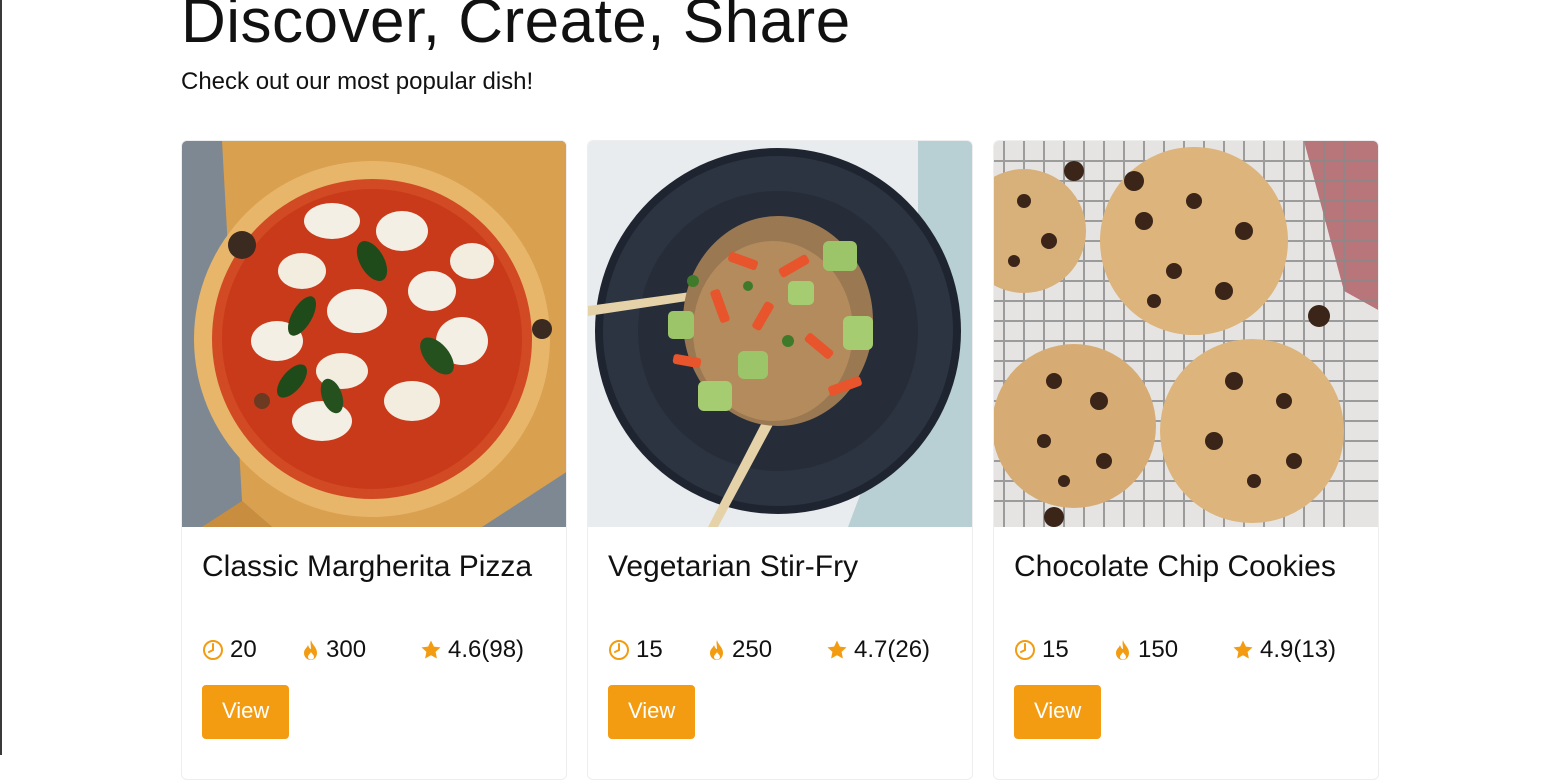  I want to click on hero-subtitle: Check out our most popular dish!, so click(357, 81).